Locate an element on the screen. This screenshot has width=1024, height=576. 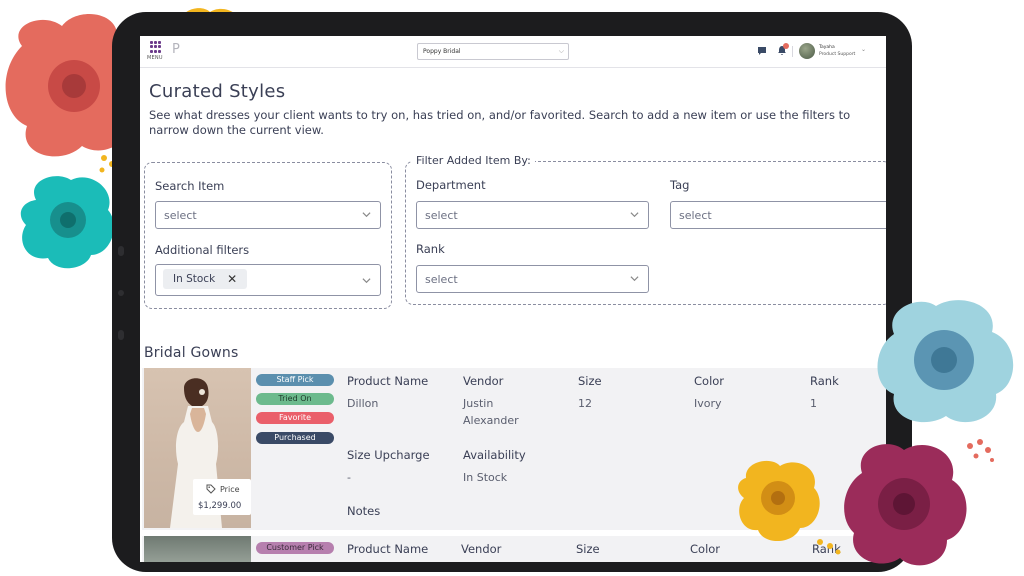
filter-legend: Filter Added Item By: is located at coordinates (473, 160).